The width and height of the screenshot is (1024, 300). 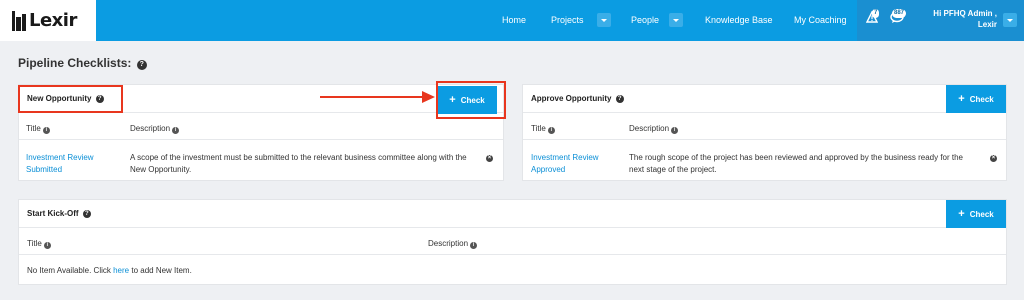 I want to click on projects-dropdown-toggle, so click(x=604, y=20).